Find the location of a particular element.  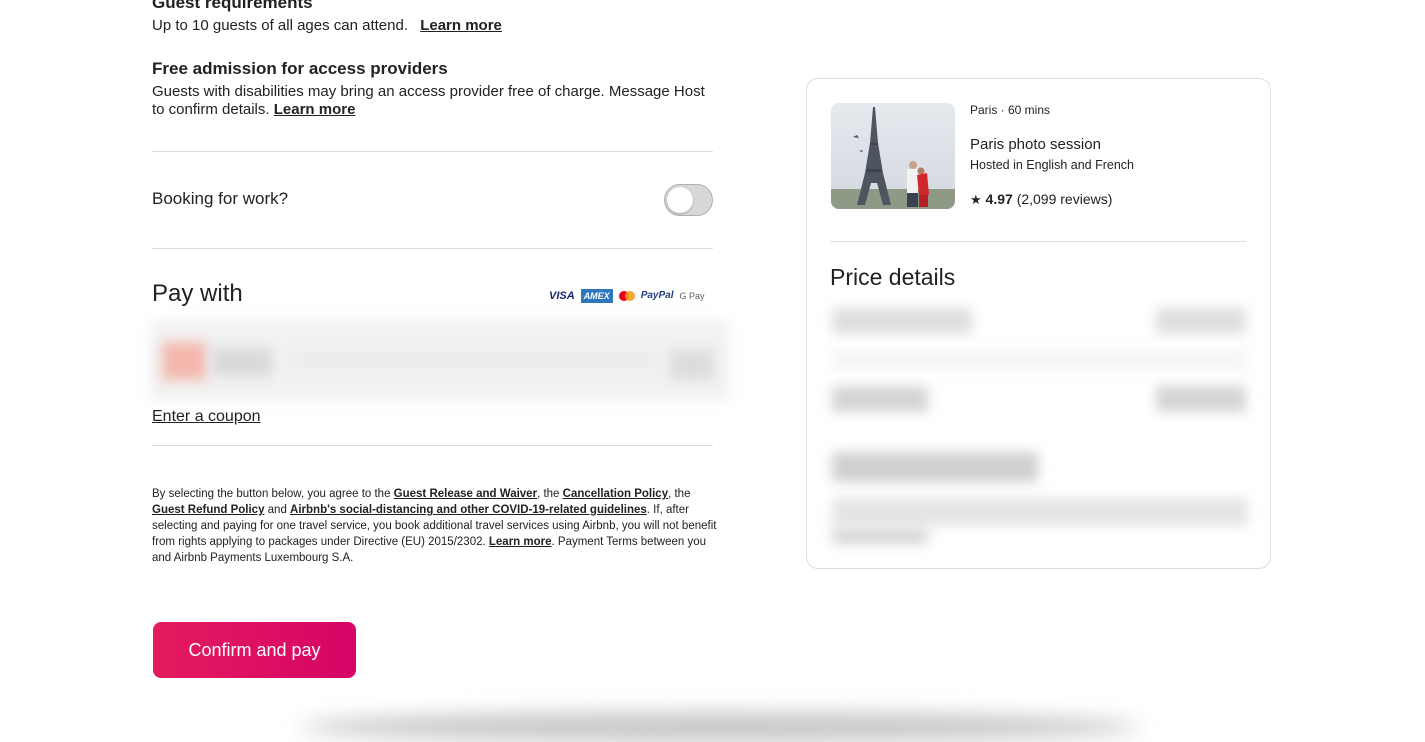

payment-card-logos: VISA AMEX PayPal G Pay is located at coordinates (627, 296).